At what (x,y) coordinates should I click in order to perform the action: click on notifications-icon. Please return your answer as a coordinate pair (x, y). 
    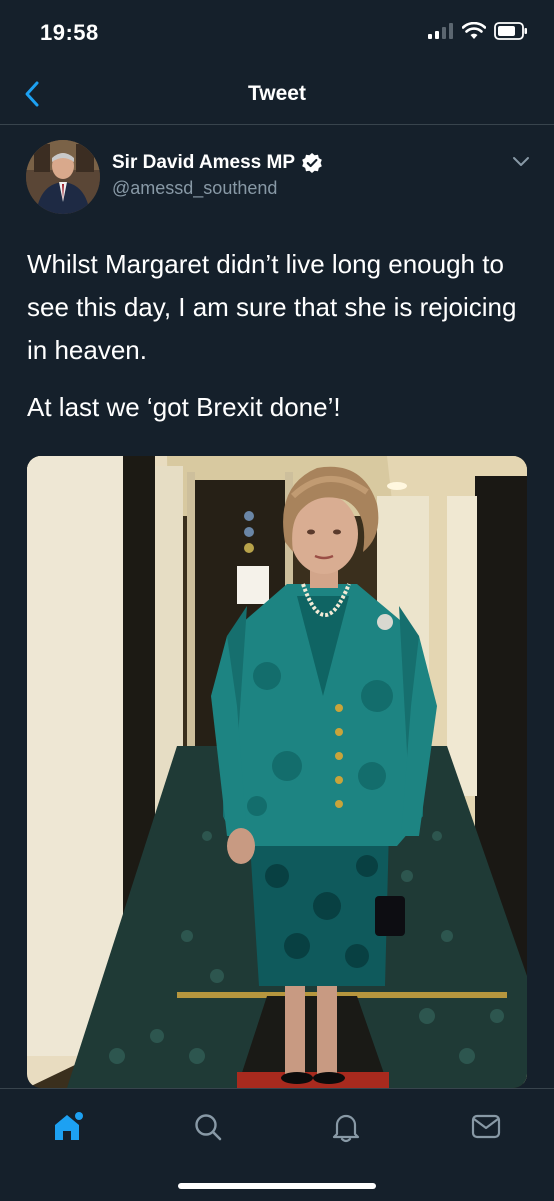
    Looking at the image, I should click on (346, 1128).